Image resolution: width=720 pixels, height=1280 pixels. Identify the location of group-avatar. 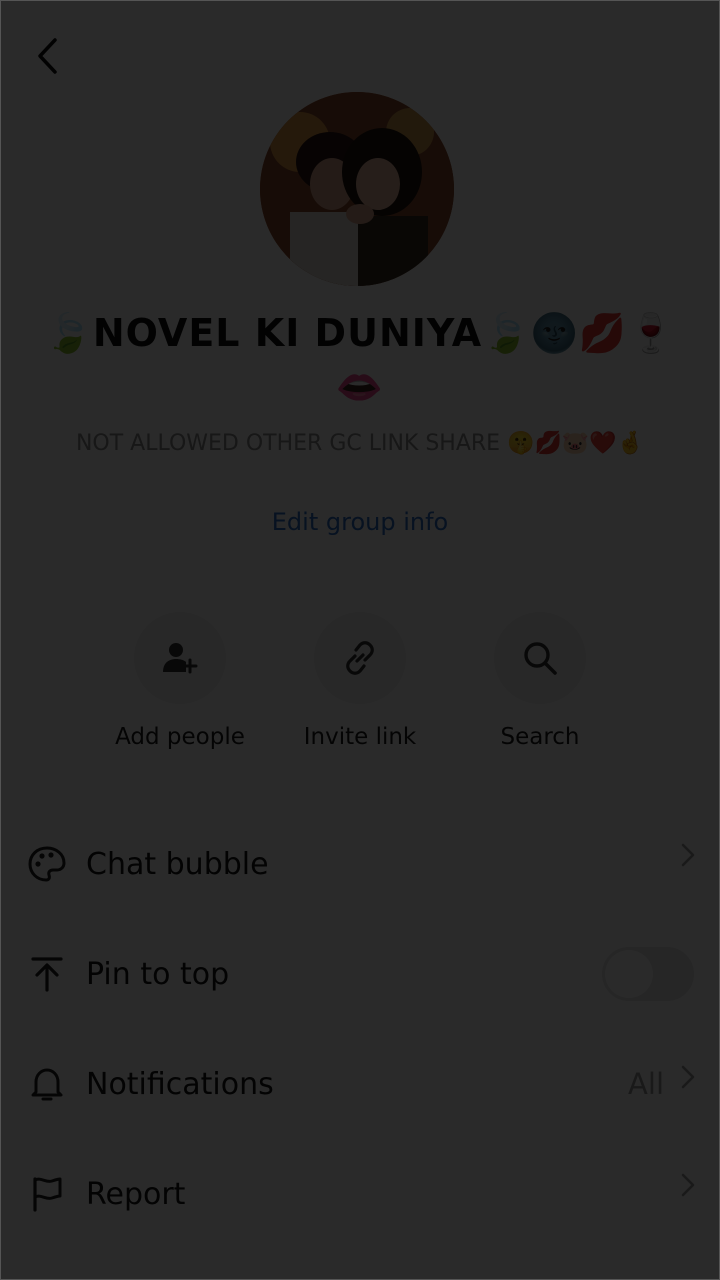
(357, 189).